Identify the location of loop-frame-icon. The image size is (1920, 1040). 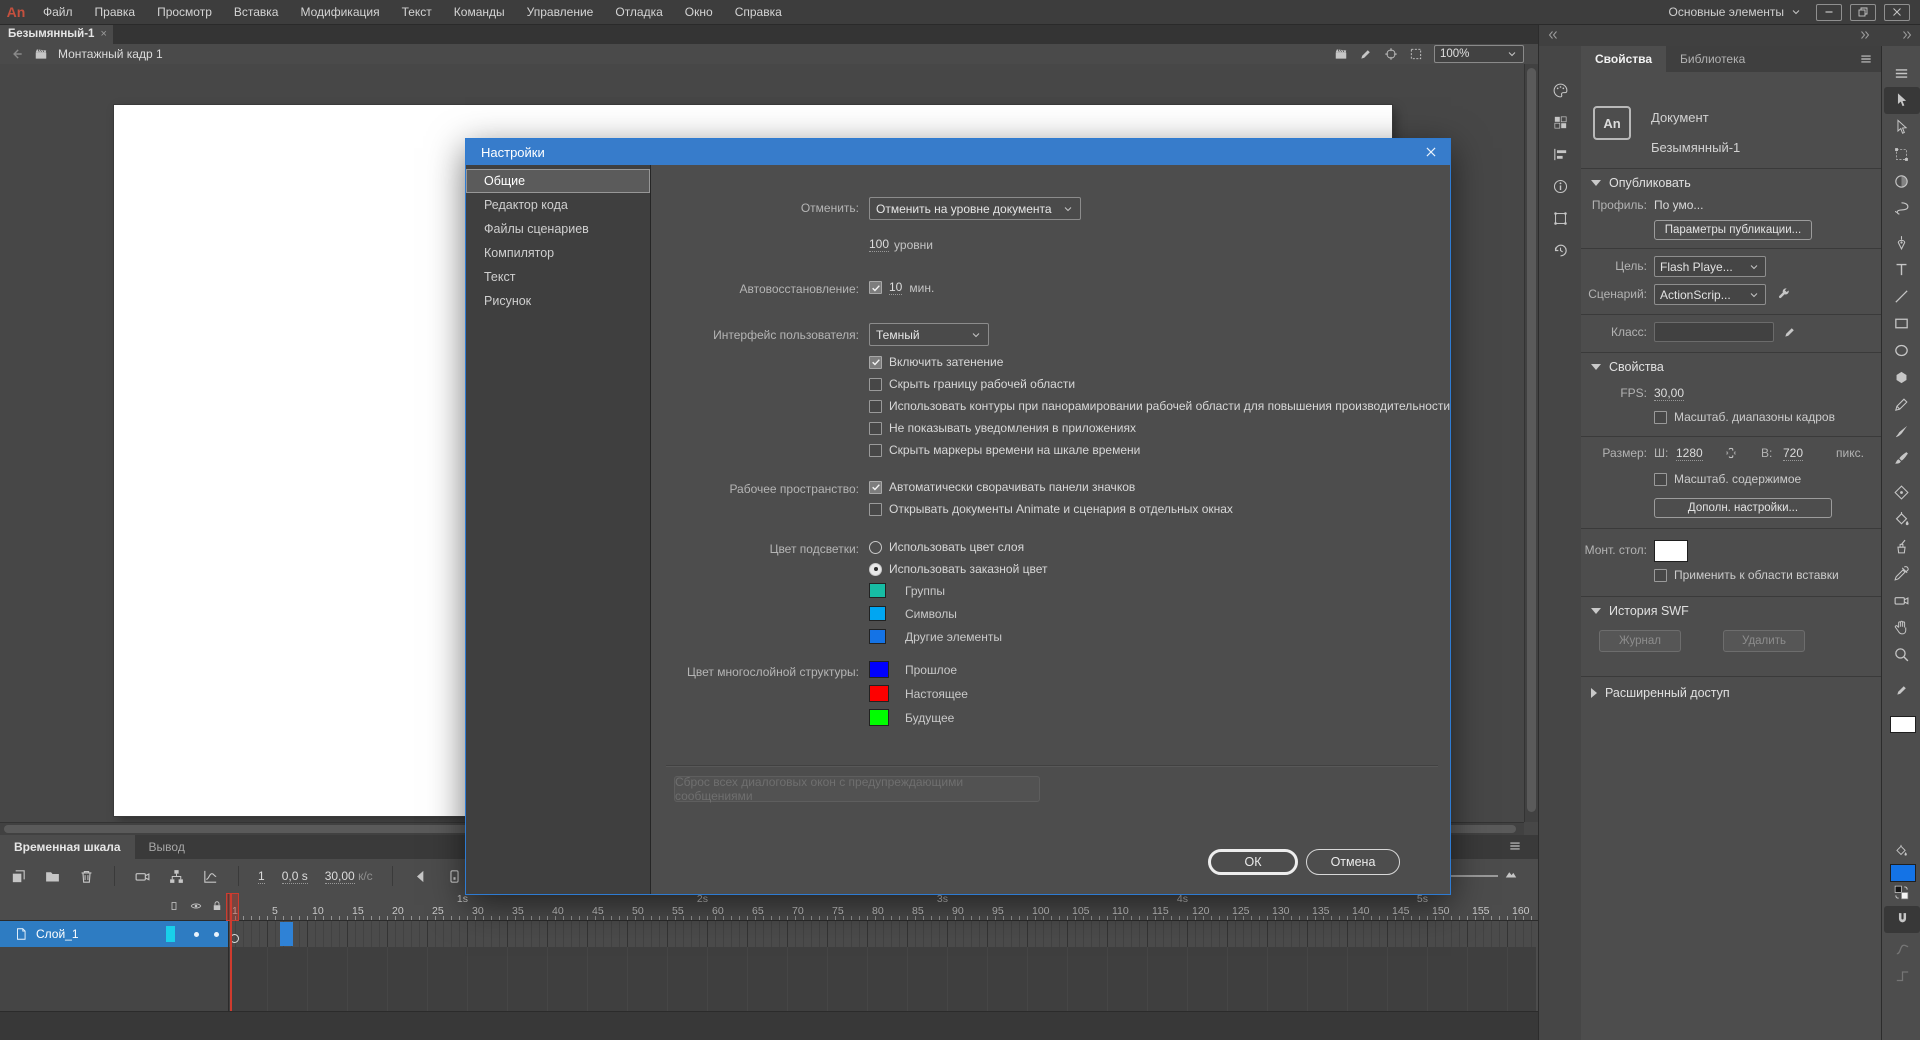
(454, 876).